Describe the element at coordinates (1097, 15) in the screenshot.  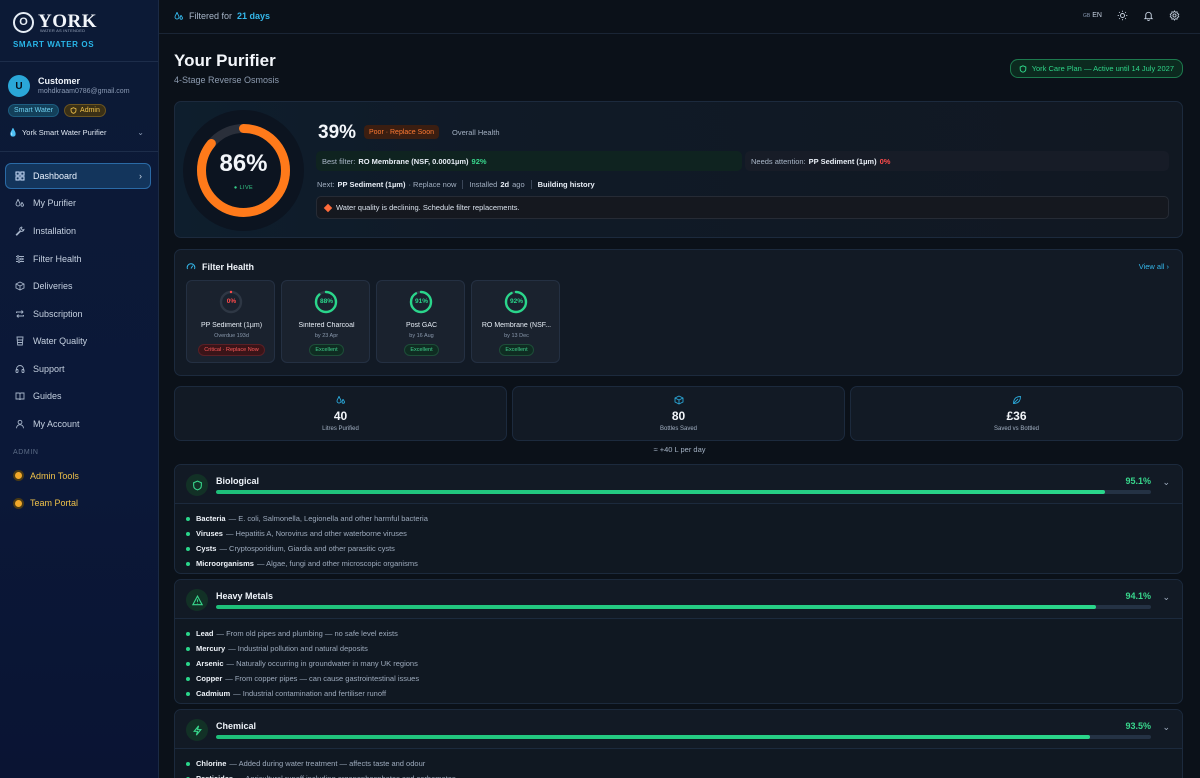
I see `language-label: EN` at that location.